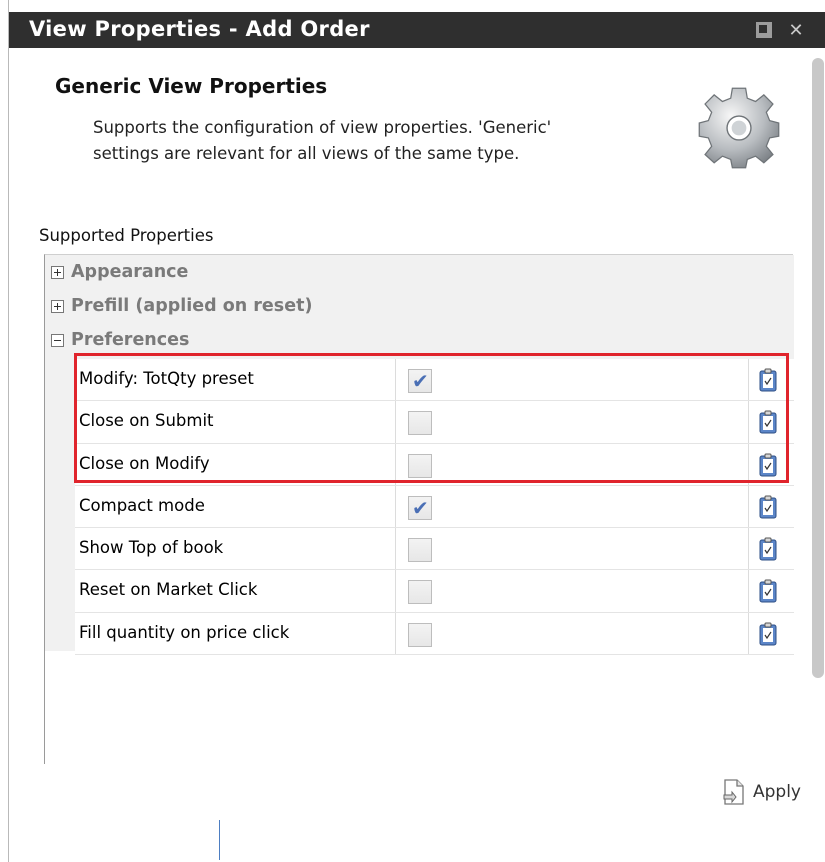  Describe the element at coordinates (434, 634) in the screenshot. I see `table-row: Fill quantity on price click` at that location.